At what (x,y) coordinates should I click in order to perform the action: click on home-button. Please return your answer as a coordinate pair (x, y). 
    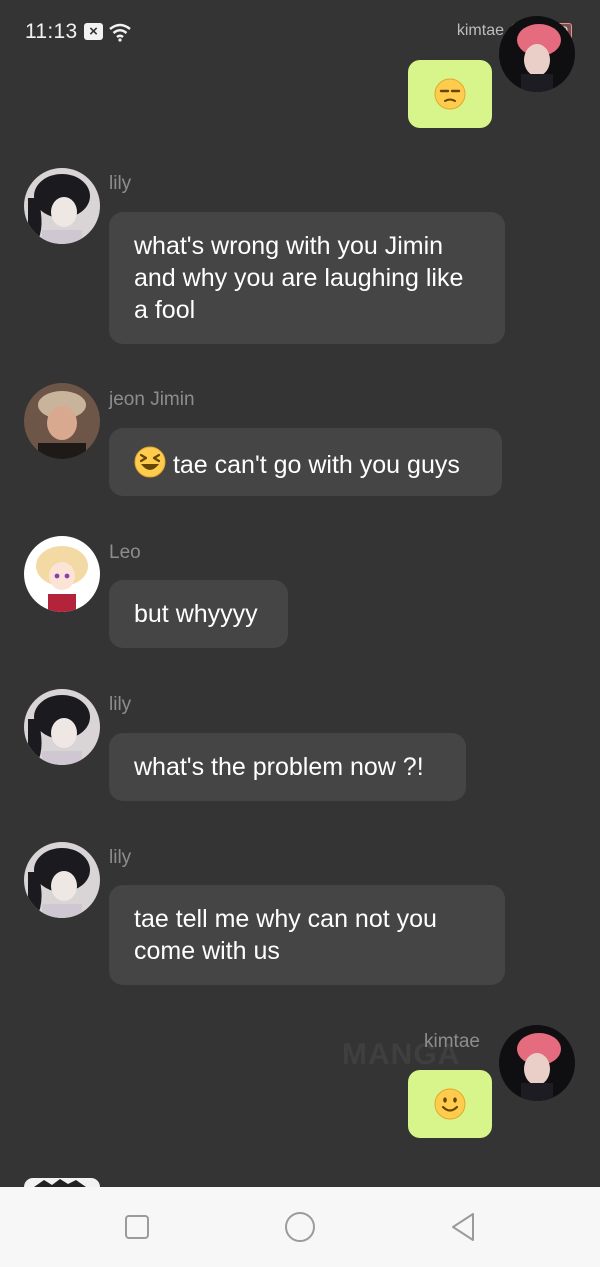
    Looking at the image, I should click on (300, 1227).